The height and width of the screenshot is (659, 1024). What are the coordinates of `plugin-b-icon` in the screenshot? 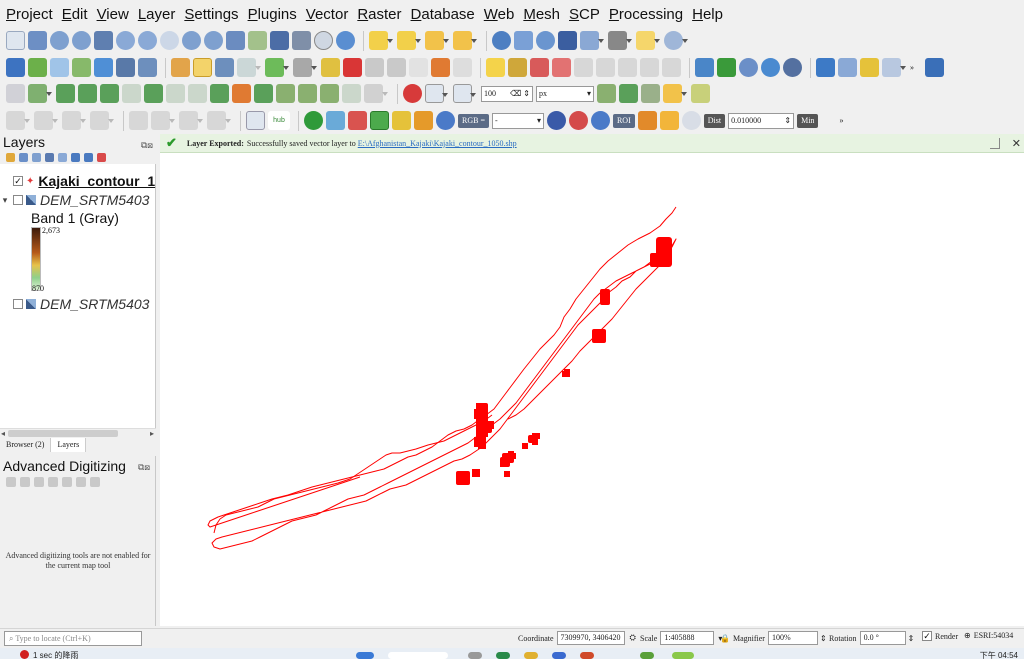 It's located at (46, 120).